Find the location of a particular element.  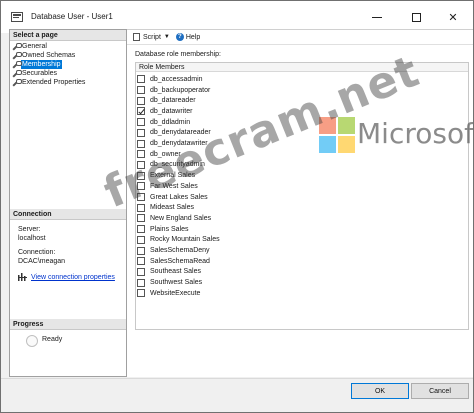

role-row: Far West Sales is located at coordinates (167, 186).